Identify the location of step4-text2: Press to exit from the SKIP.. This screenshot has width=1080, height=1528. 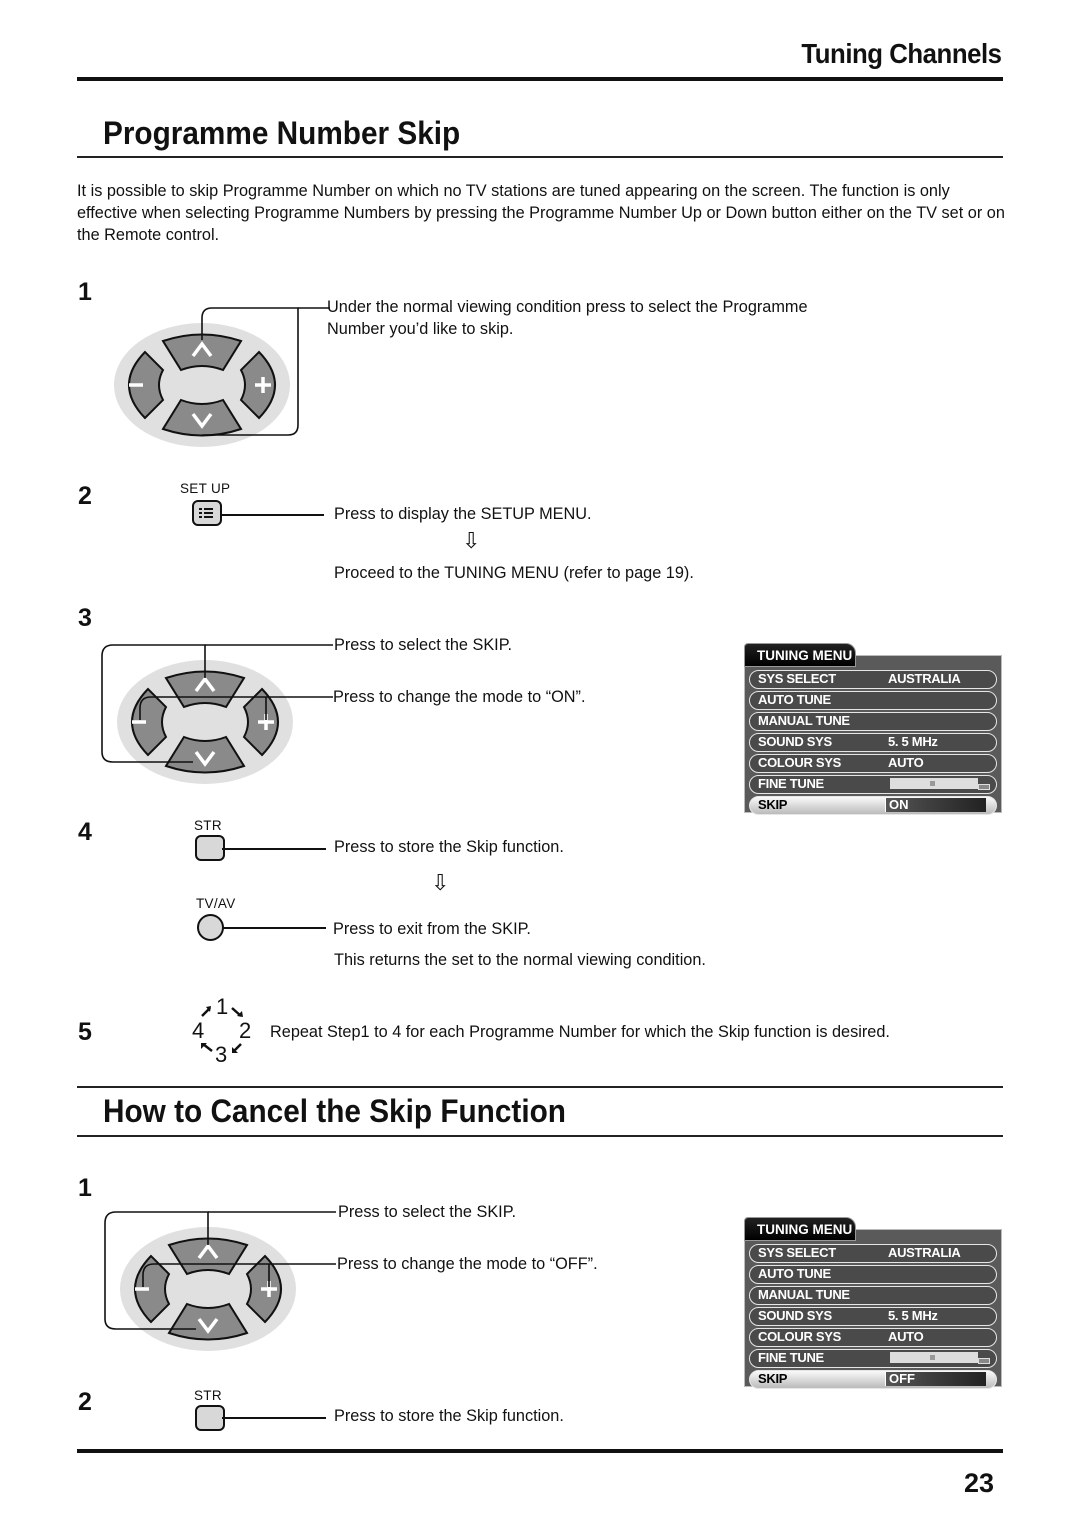
(432, 929).